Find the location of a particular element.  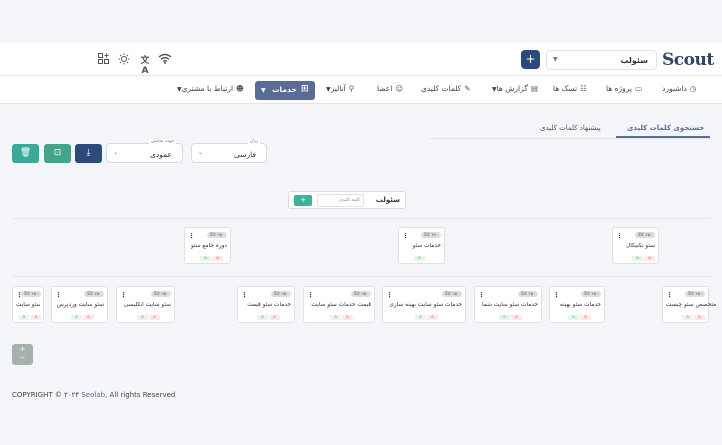

tab-keyword-search: جستجوی کلمات کلیدی is located at coordinates (665, 128).